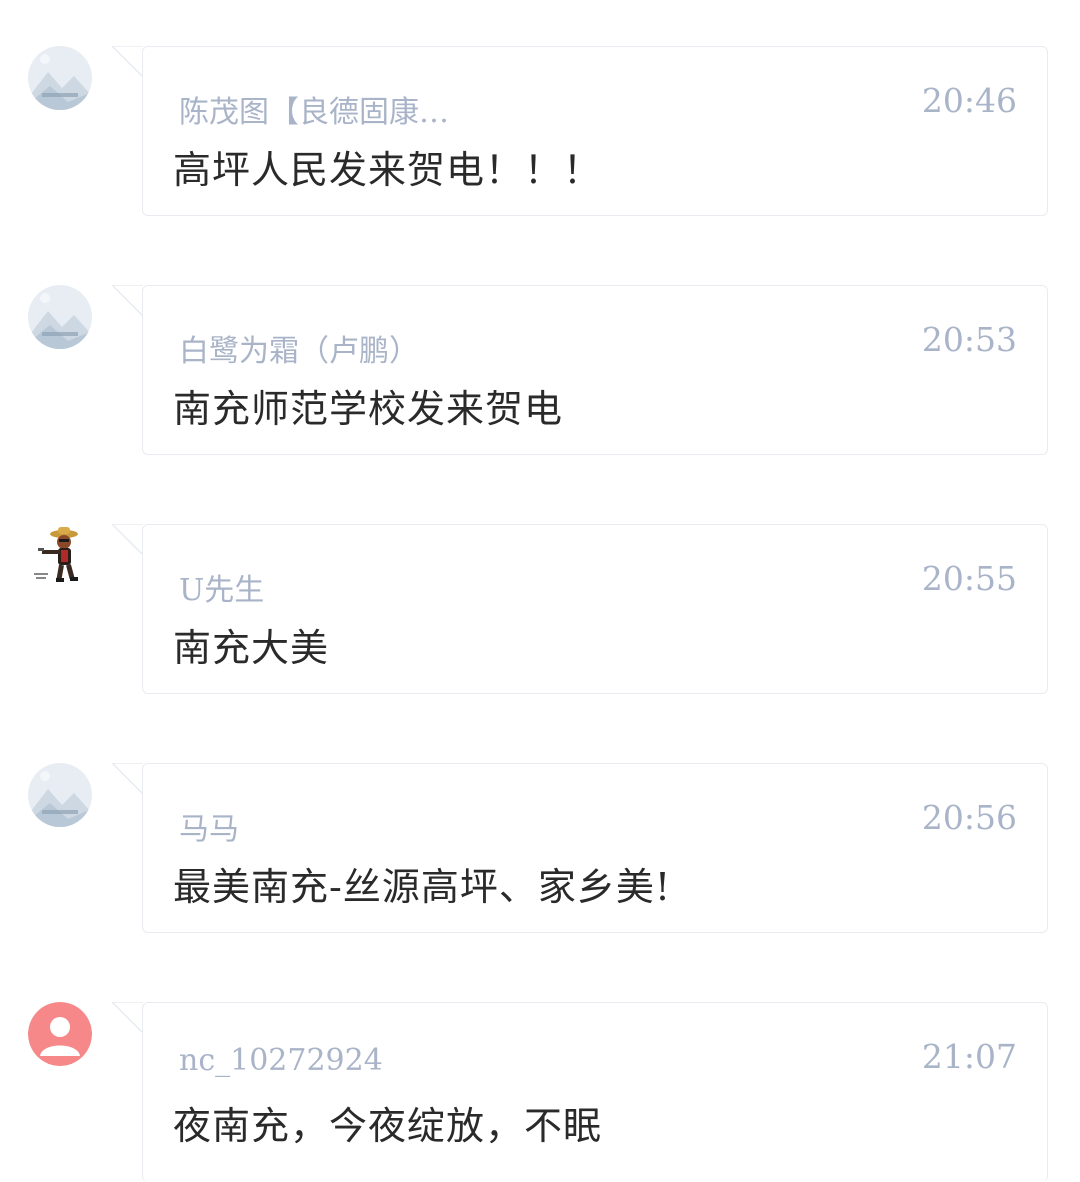 This screenshot has height=1182, width=1080. I want to click on comment-time: 20:55, so click(969, 578).